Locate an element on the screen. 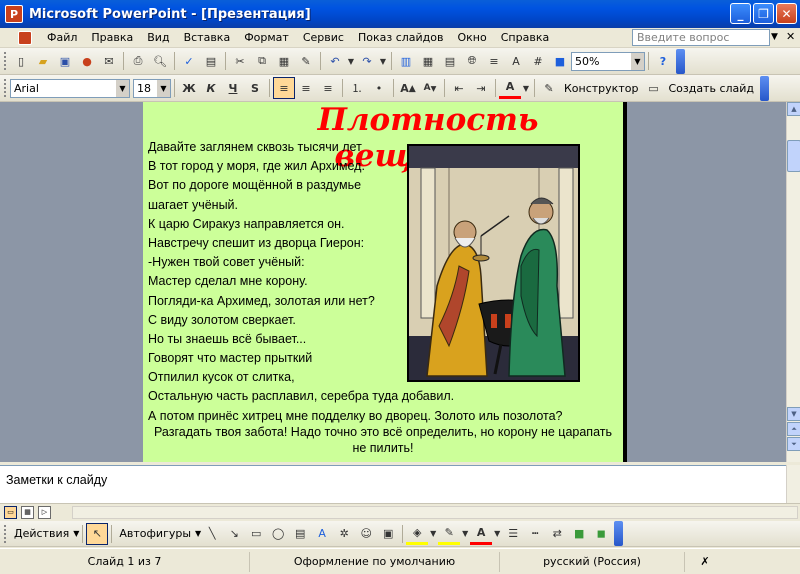 The height and width of the screenshot is (574, 800). slide-vertical-scrollbar: ▲ ▼ ⏶ ⏷ is located at coordinates (793, 282).